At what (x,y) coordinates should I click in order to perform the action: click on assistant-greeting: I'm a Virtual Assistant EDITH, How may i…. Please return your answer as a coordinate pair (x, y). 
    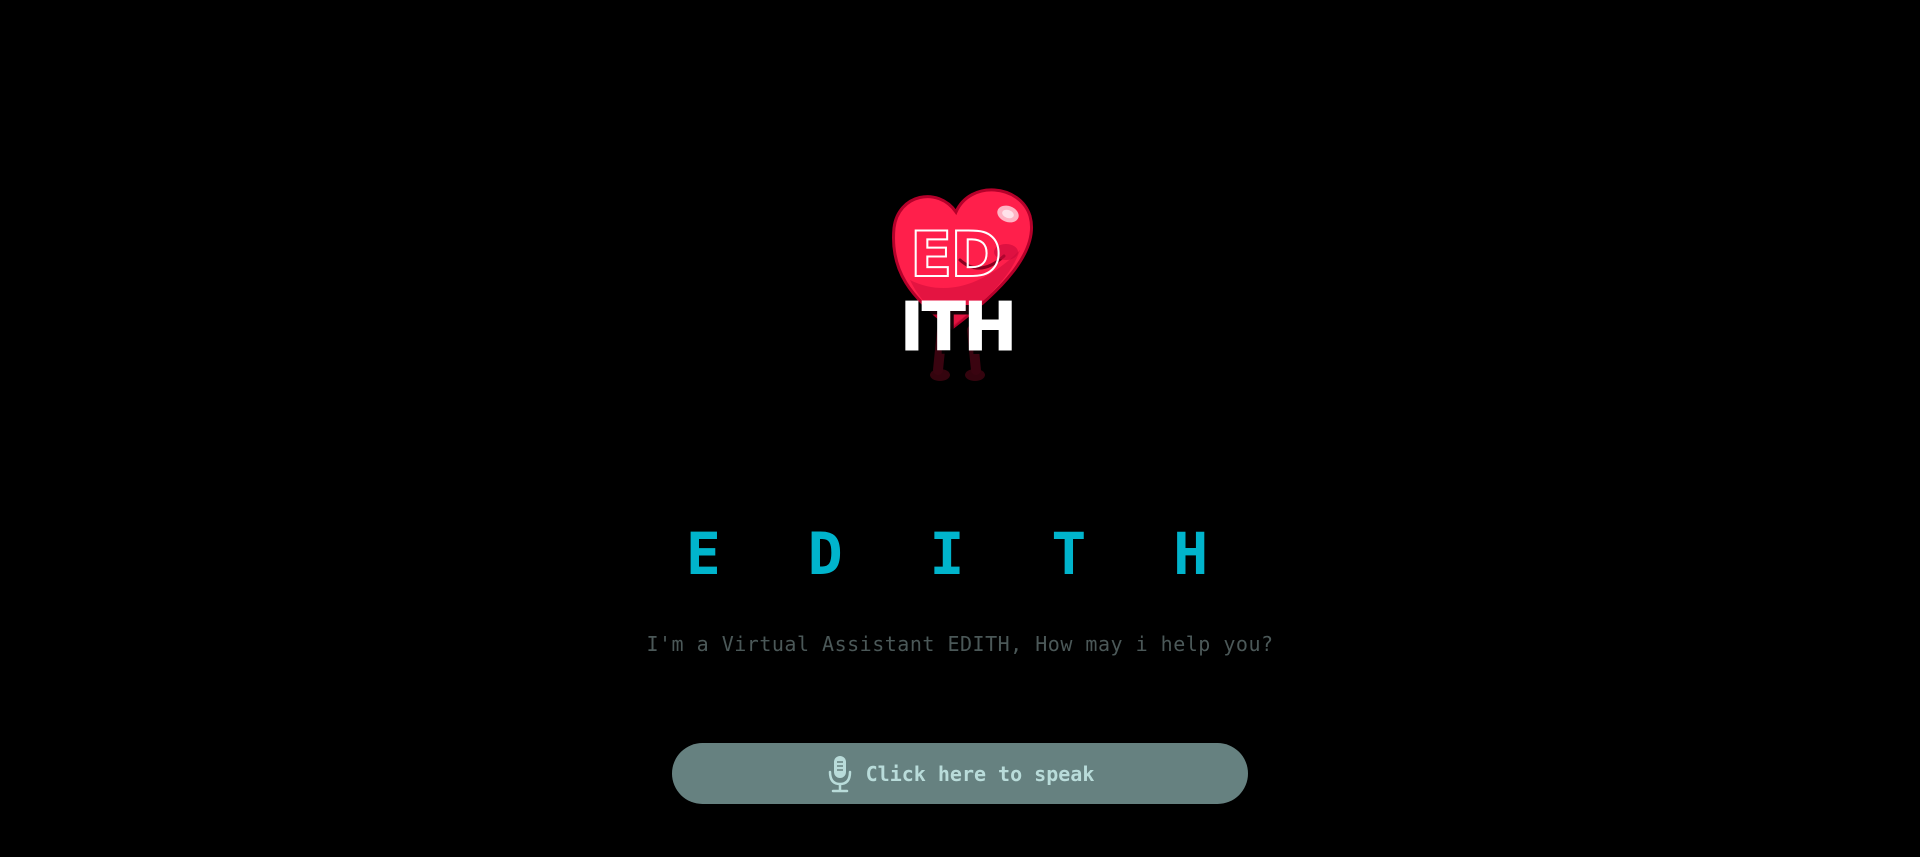
    Looking at the image, I should click on (960, 644).